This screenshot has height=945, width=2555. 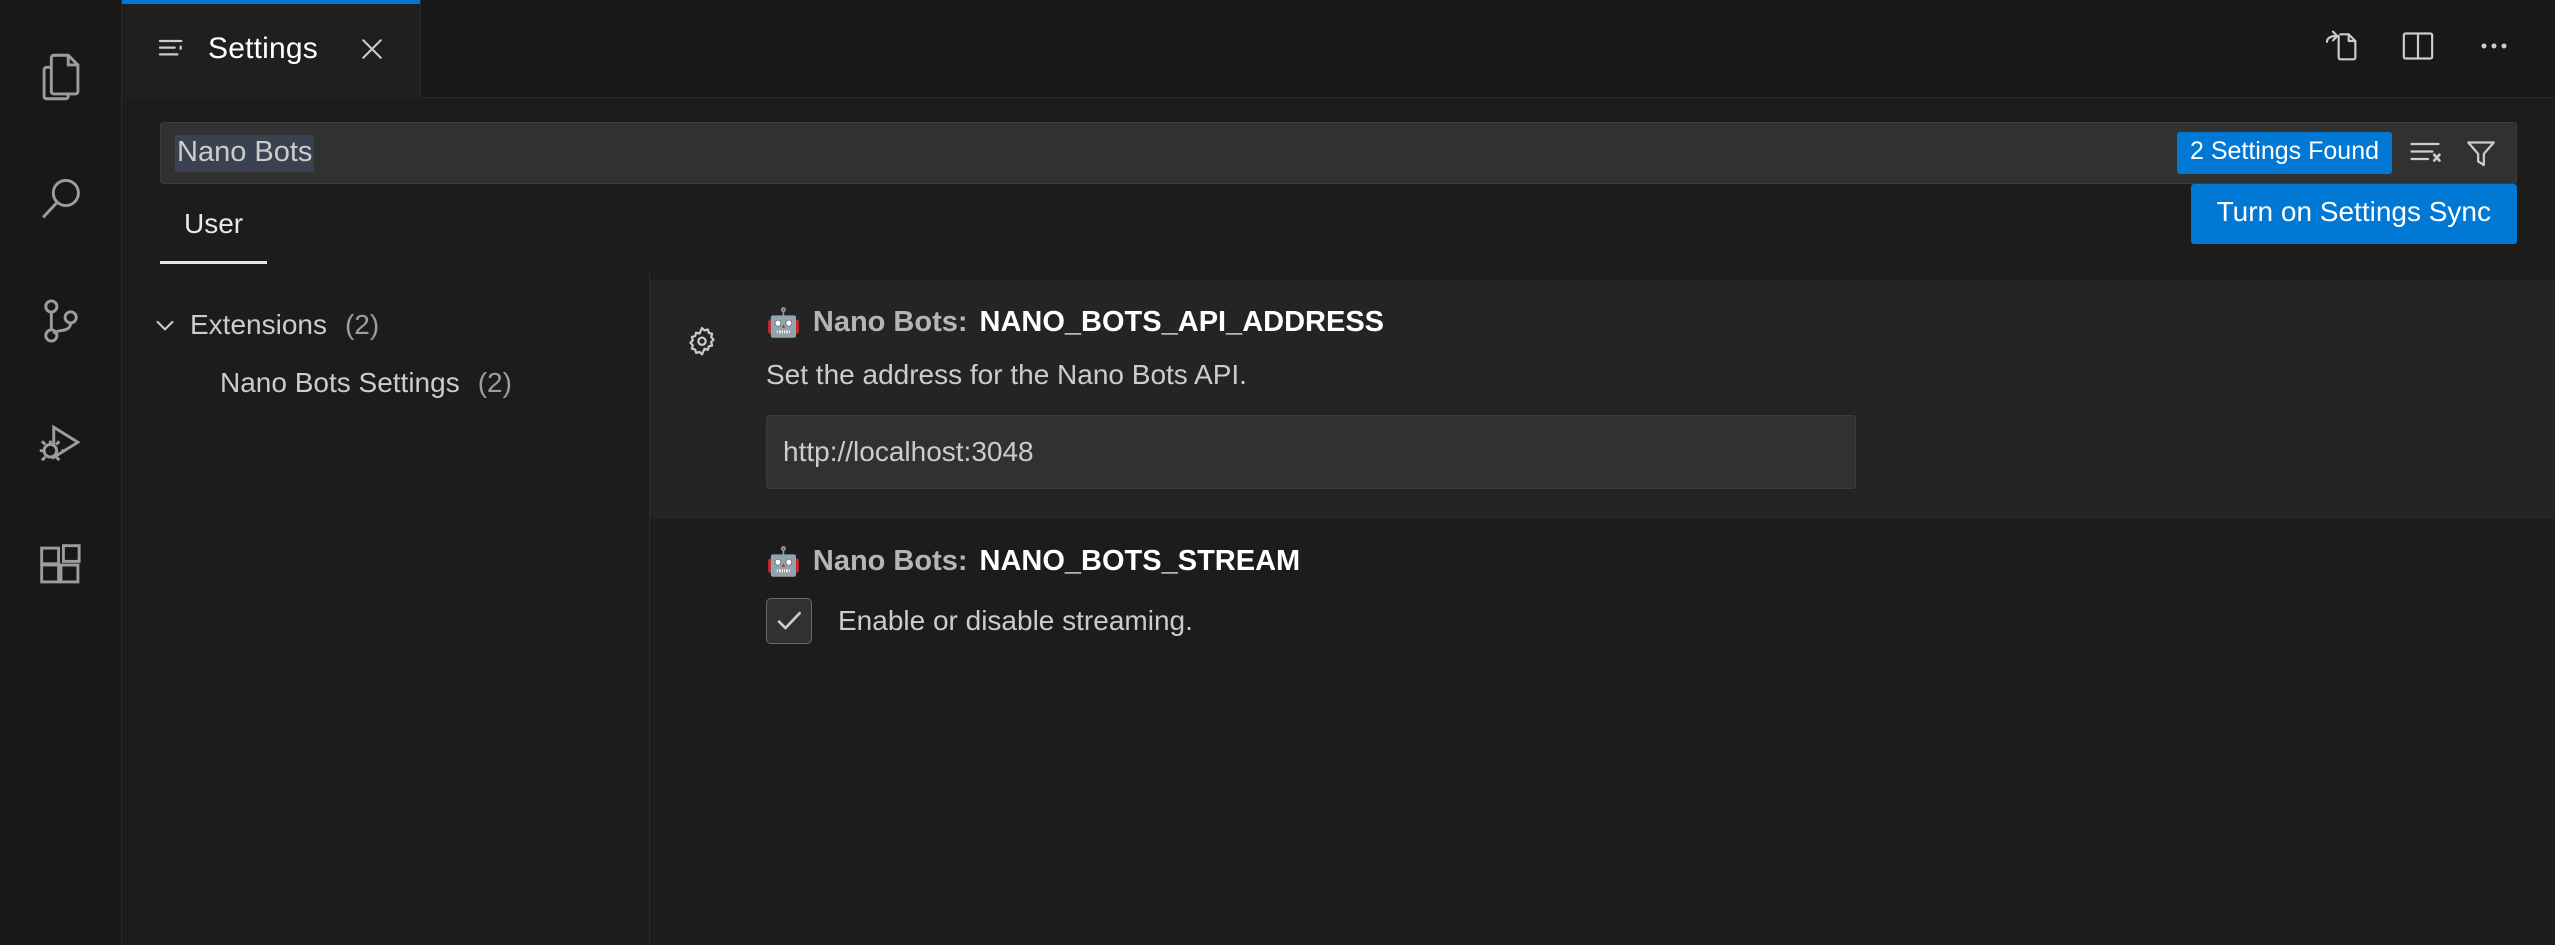 I want to click on setting-checkbox-row: Enable or disable streaming., so click(x=1660, y=621).